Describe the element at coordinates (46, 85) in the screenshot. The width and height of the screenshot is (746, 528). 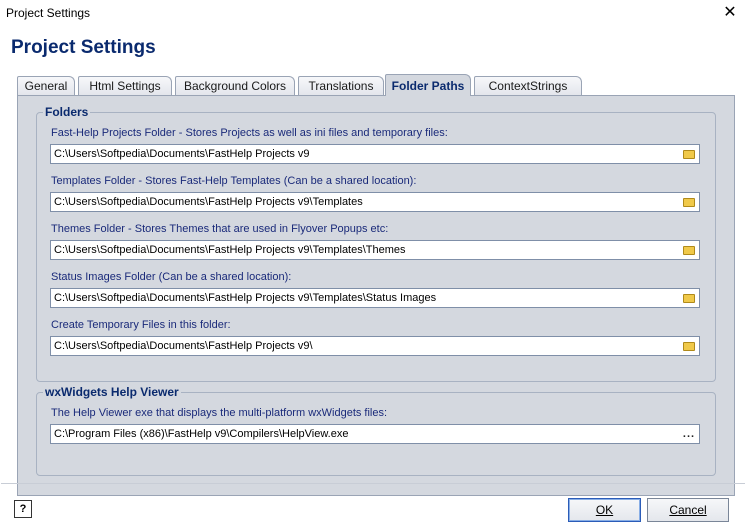
I see `tab-general: General` at that location.